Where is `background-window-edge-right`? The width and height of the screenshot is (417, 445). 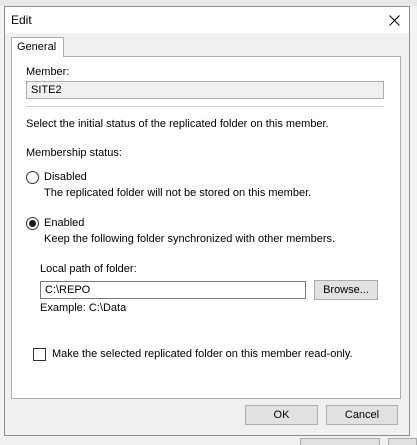 background-window-edge-right is located at coordinates (413, 221).